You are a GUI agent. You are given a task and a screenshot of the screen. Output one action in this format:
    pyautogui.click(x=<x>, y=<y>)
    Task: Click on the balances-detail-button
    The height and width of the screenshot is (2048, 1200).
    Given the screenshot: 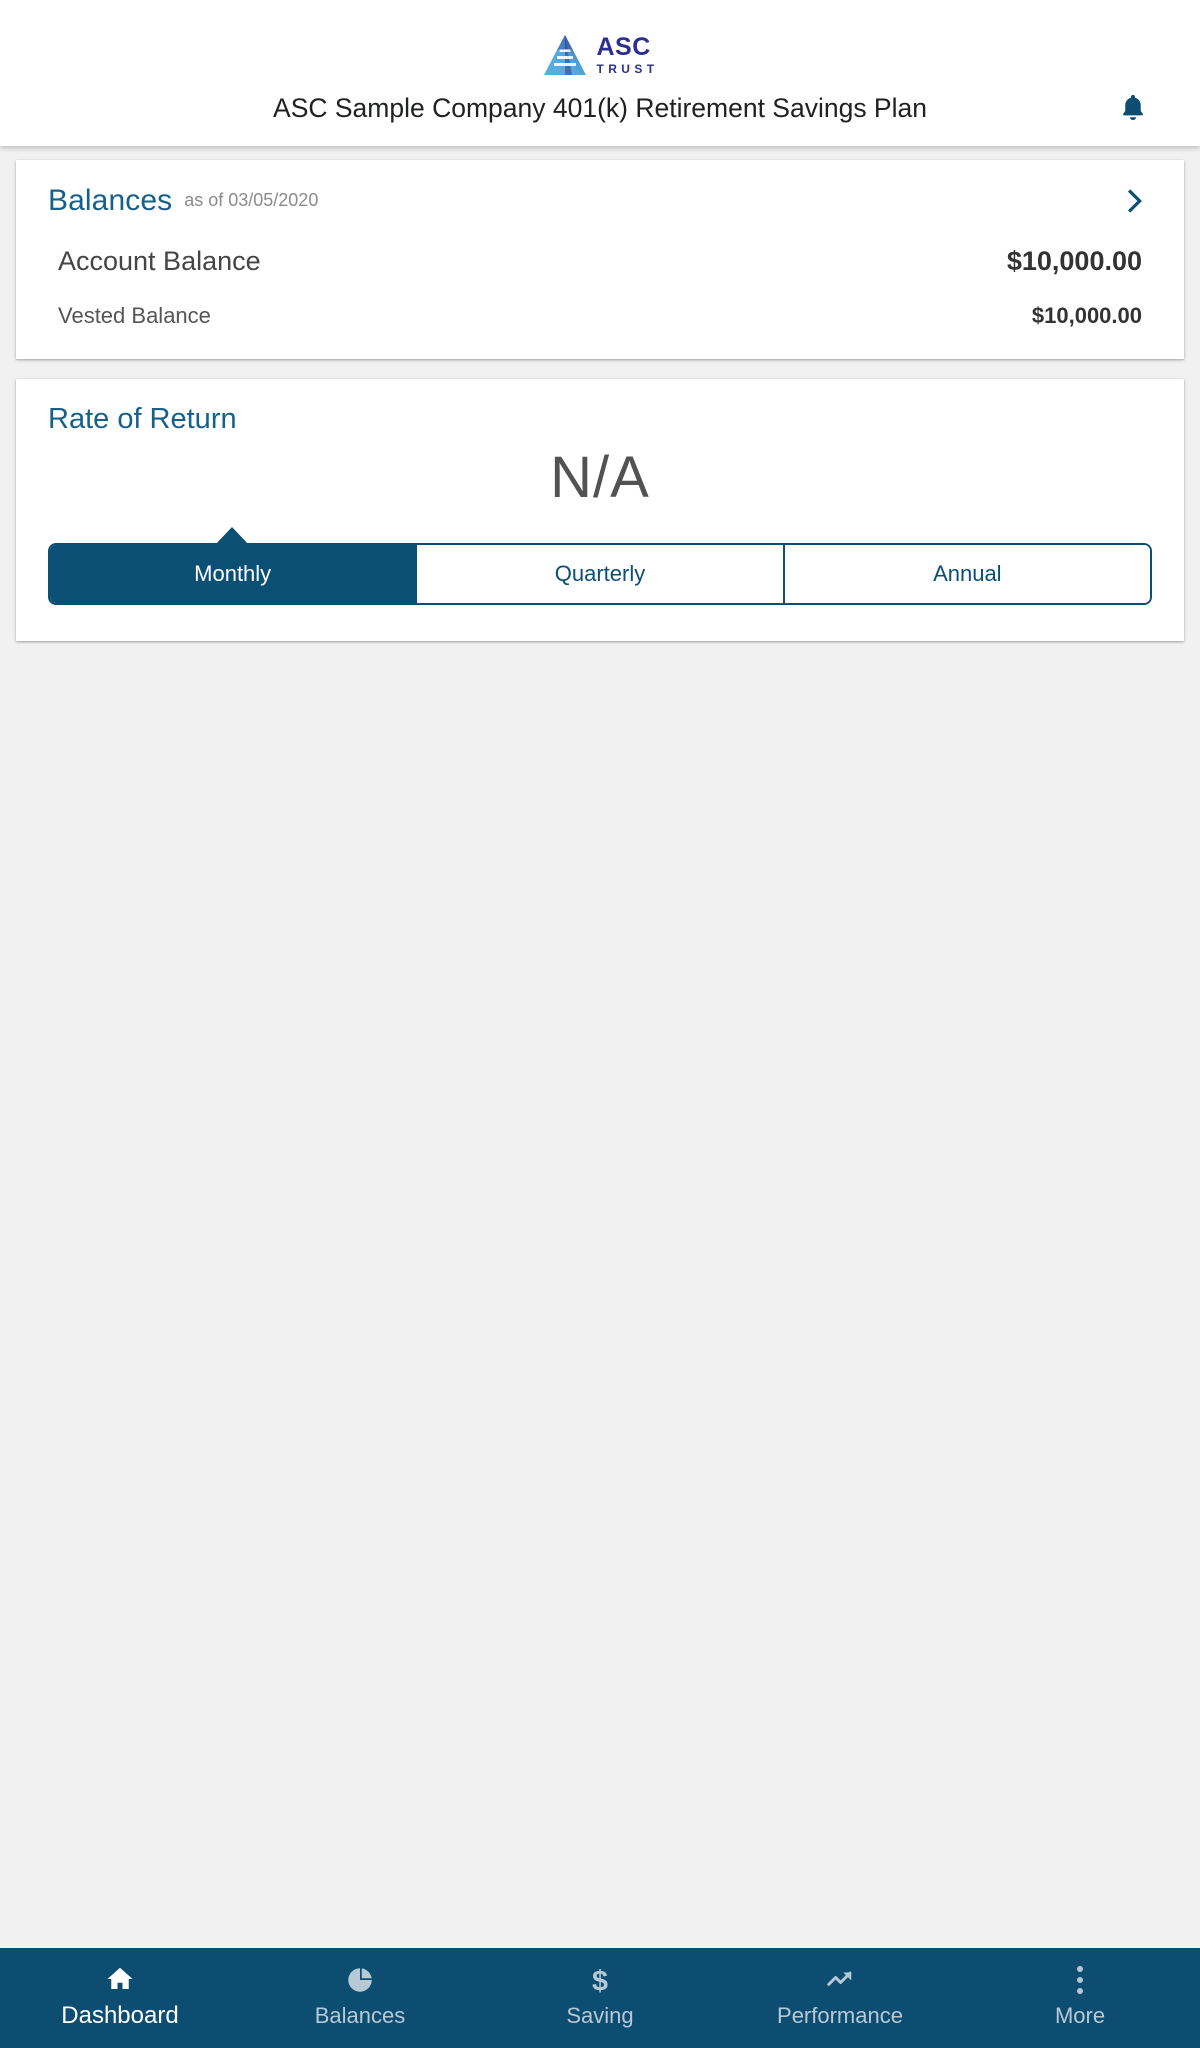 What is the action you would take?
    pyautogui.click(x=1134, y=201)
    